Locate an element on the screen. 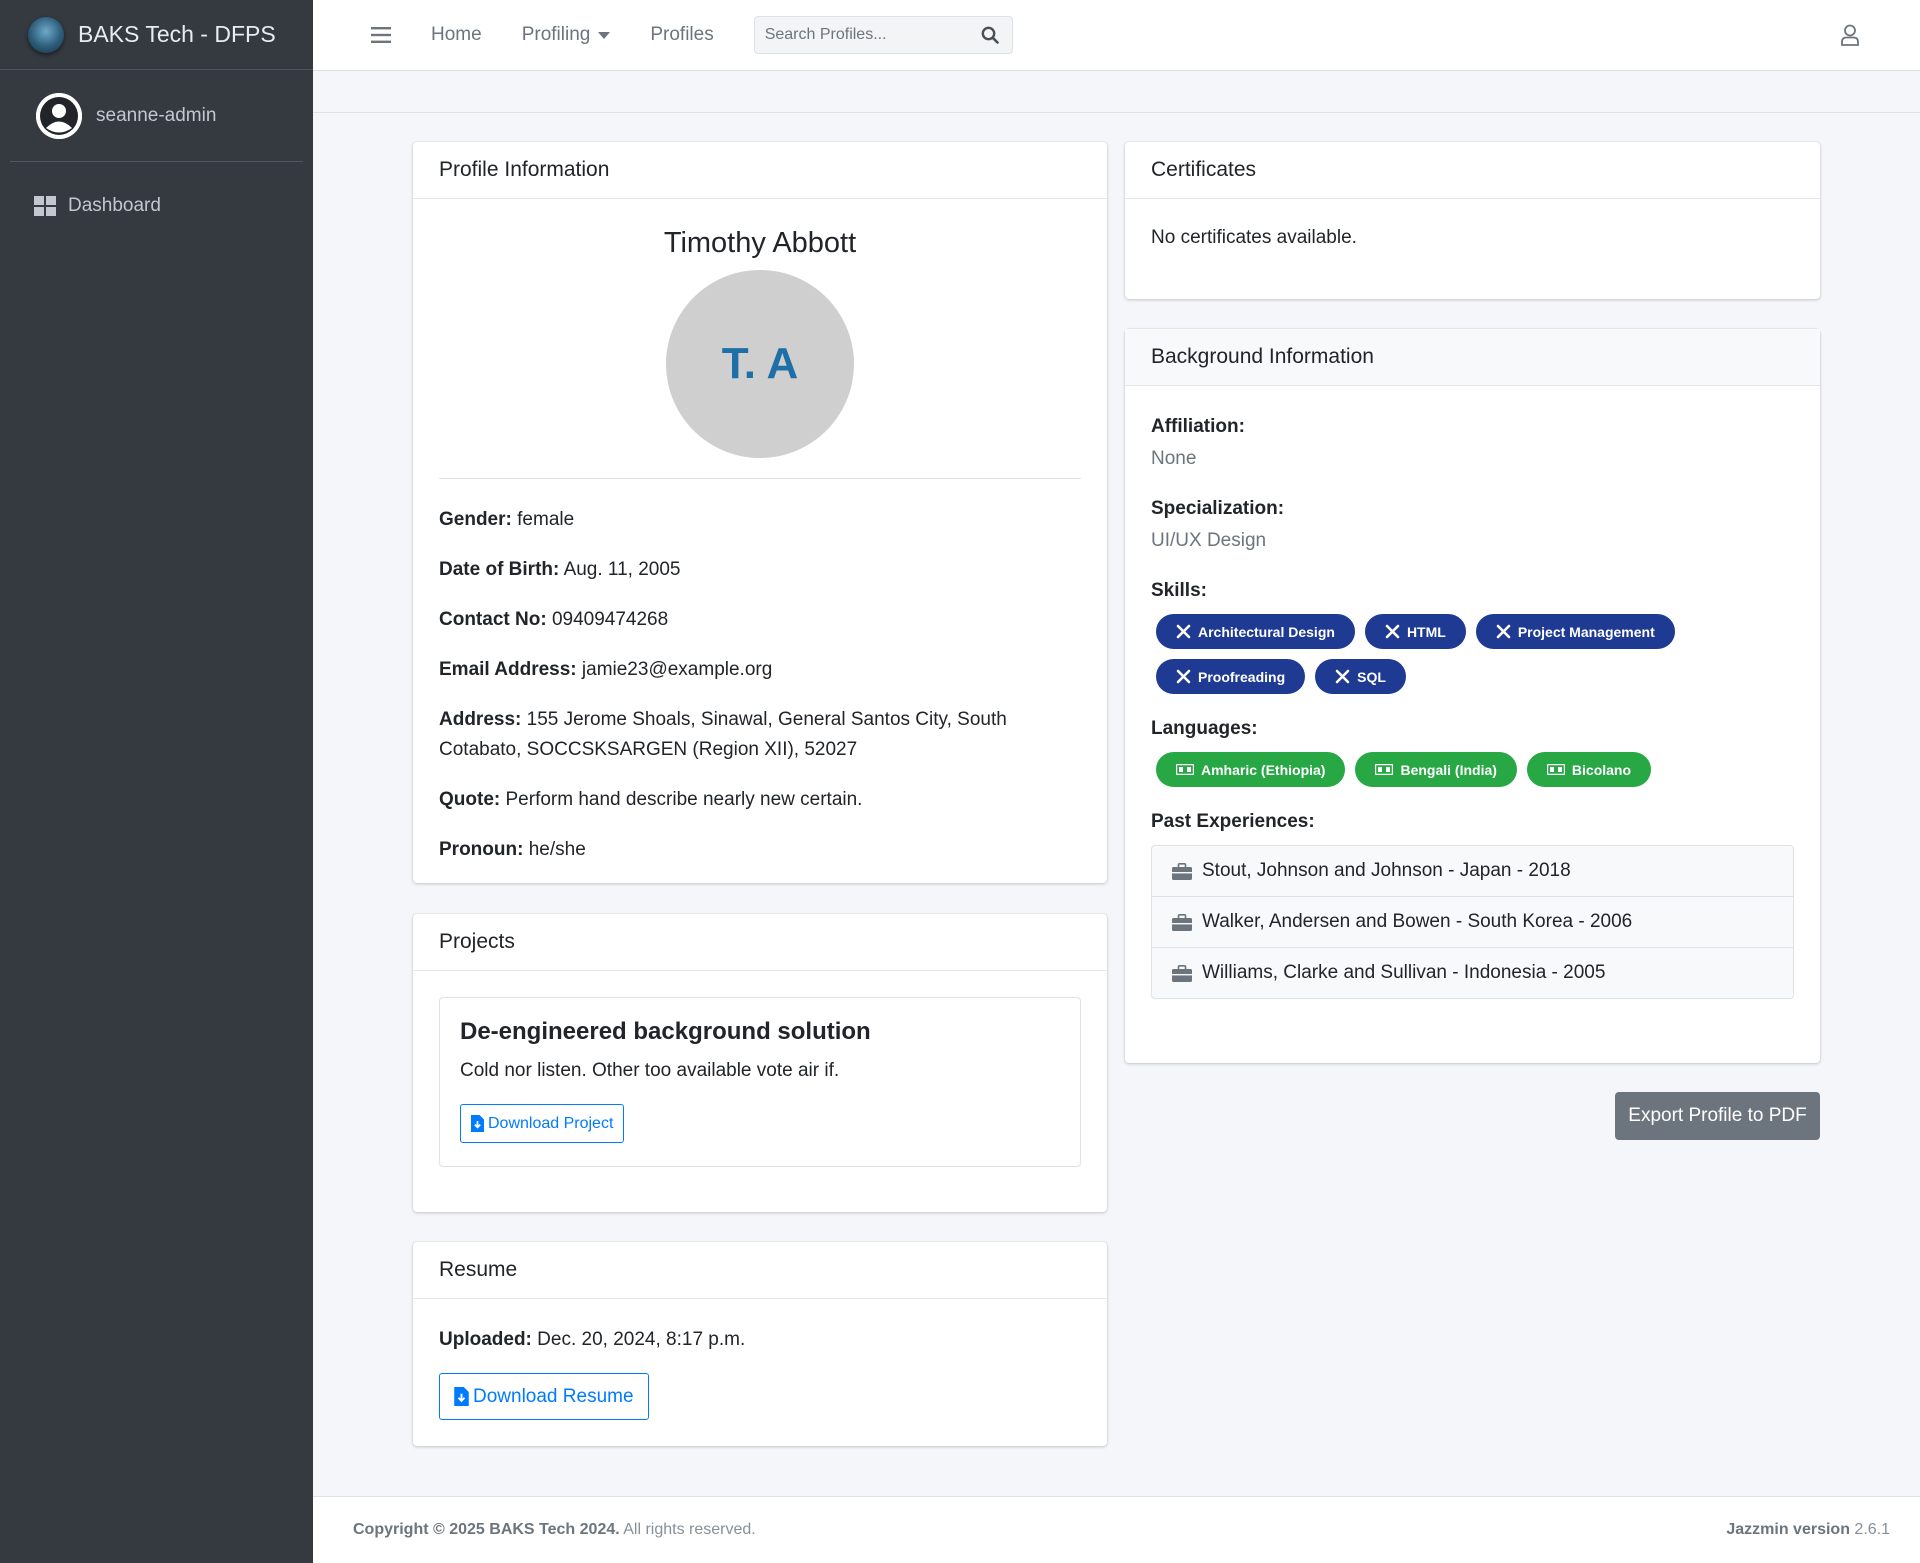 The height and width of the screenshot is (1563, 1920). field-value: Dec. 20, 2024, 8:17 p.m. is located at coordinates (641, 1339).